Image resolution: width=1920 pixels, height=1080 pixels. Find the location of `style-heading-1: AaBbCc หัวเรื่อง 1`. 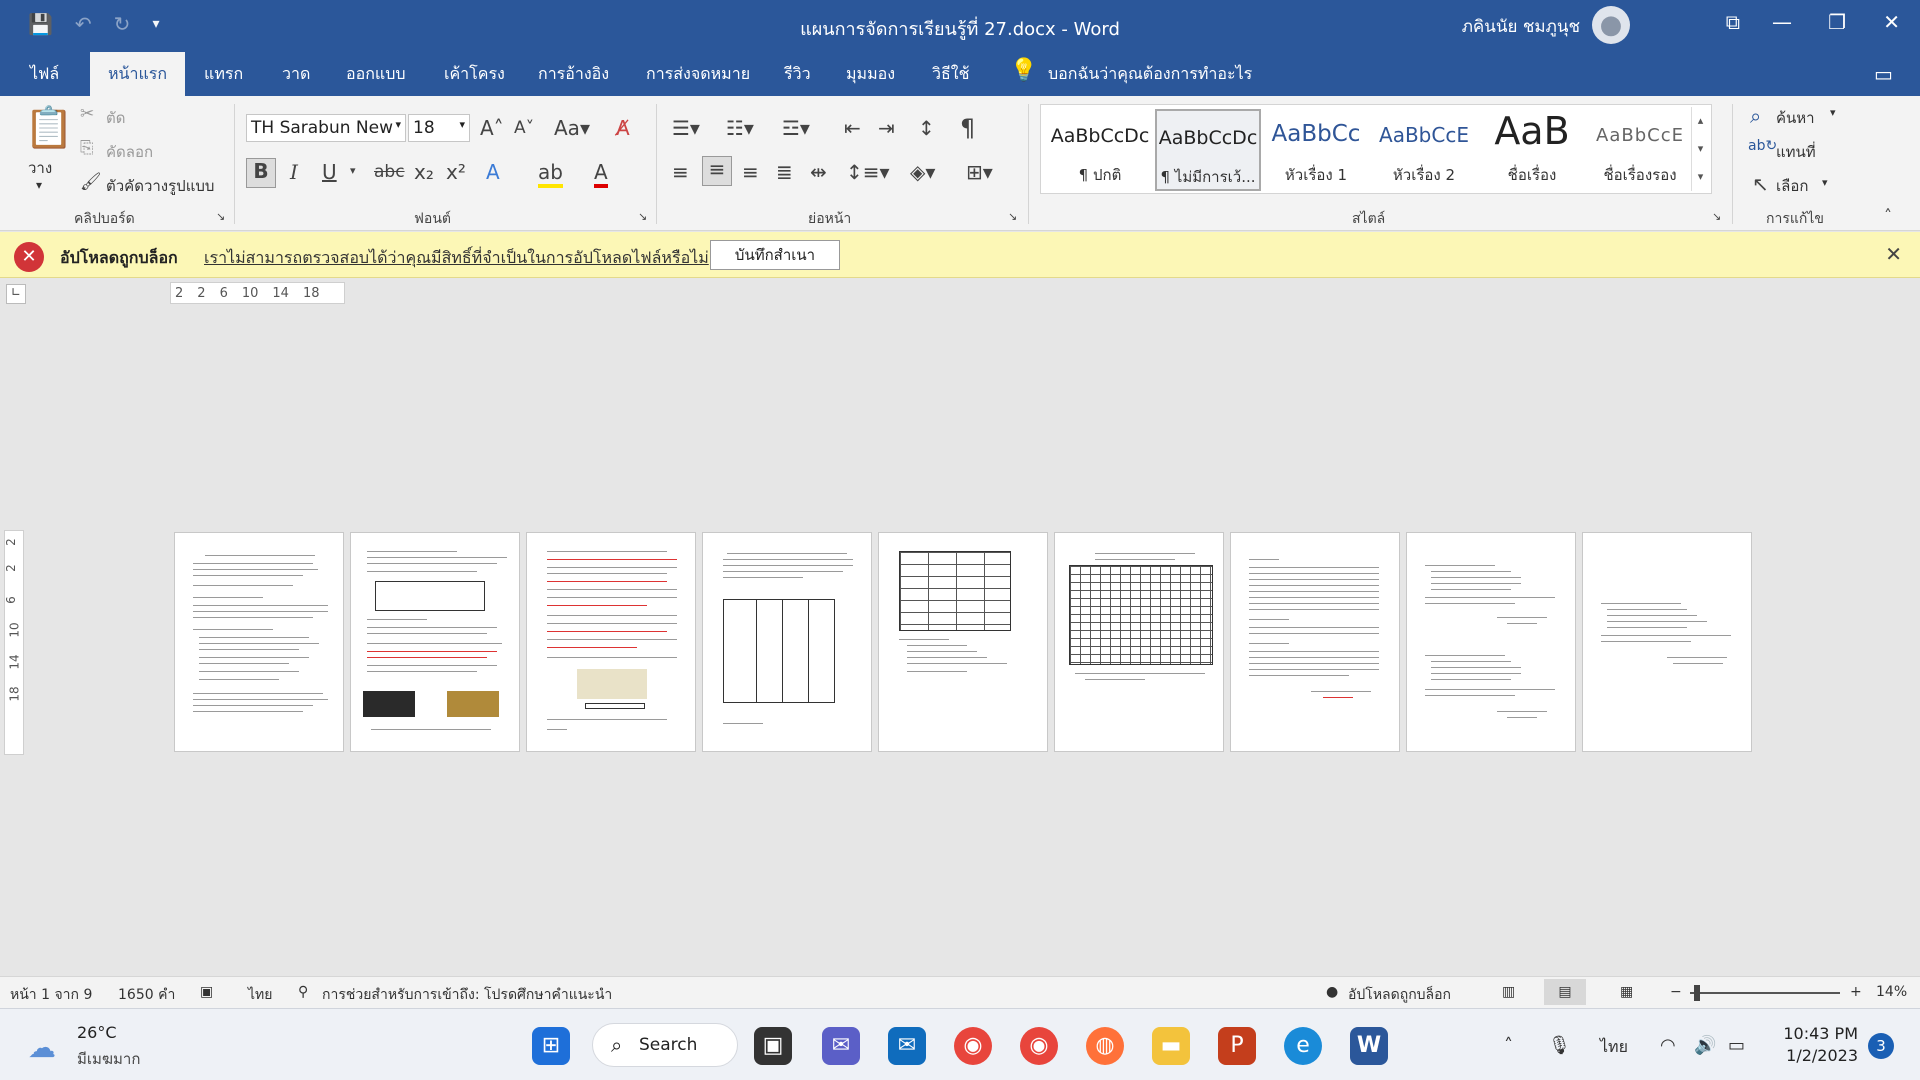

style-heading-1: AaBbCc หัวเรื่อง 1 is located at coordinates (1316, 150).